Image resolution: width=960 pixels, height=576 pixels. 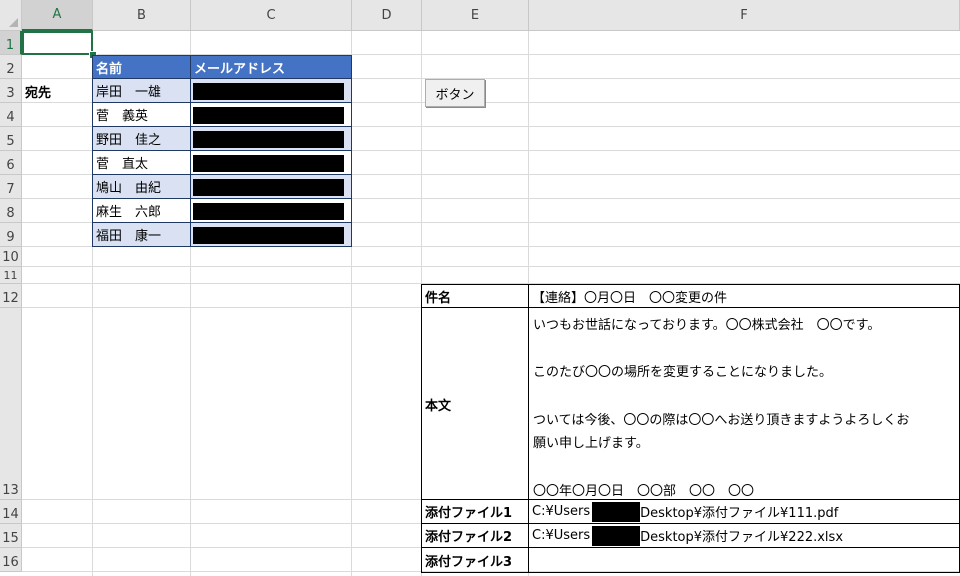 I want to click on attachment-path: C:¥Users Desktop¥添付ファイル¥222.xlsx, so click(x=744, y=535).